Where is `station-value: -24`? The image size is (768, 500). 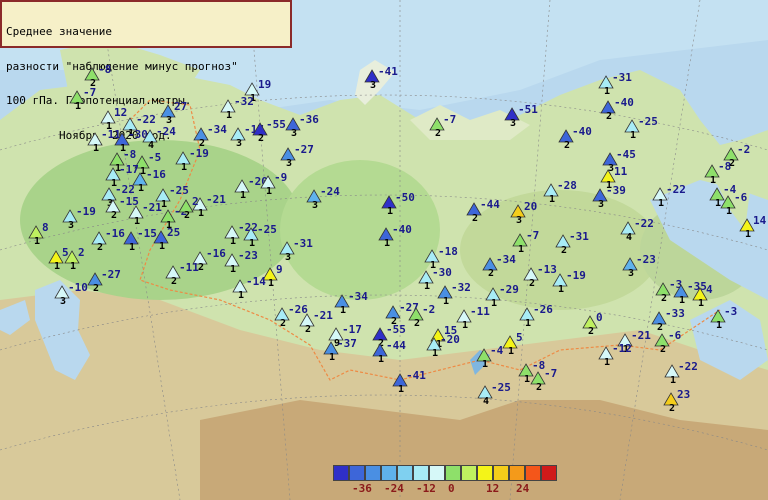 station-value: -24 is located at coordinates (166, 131).